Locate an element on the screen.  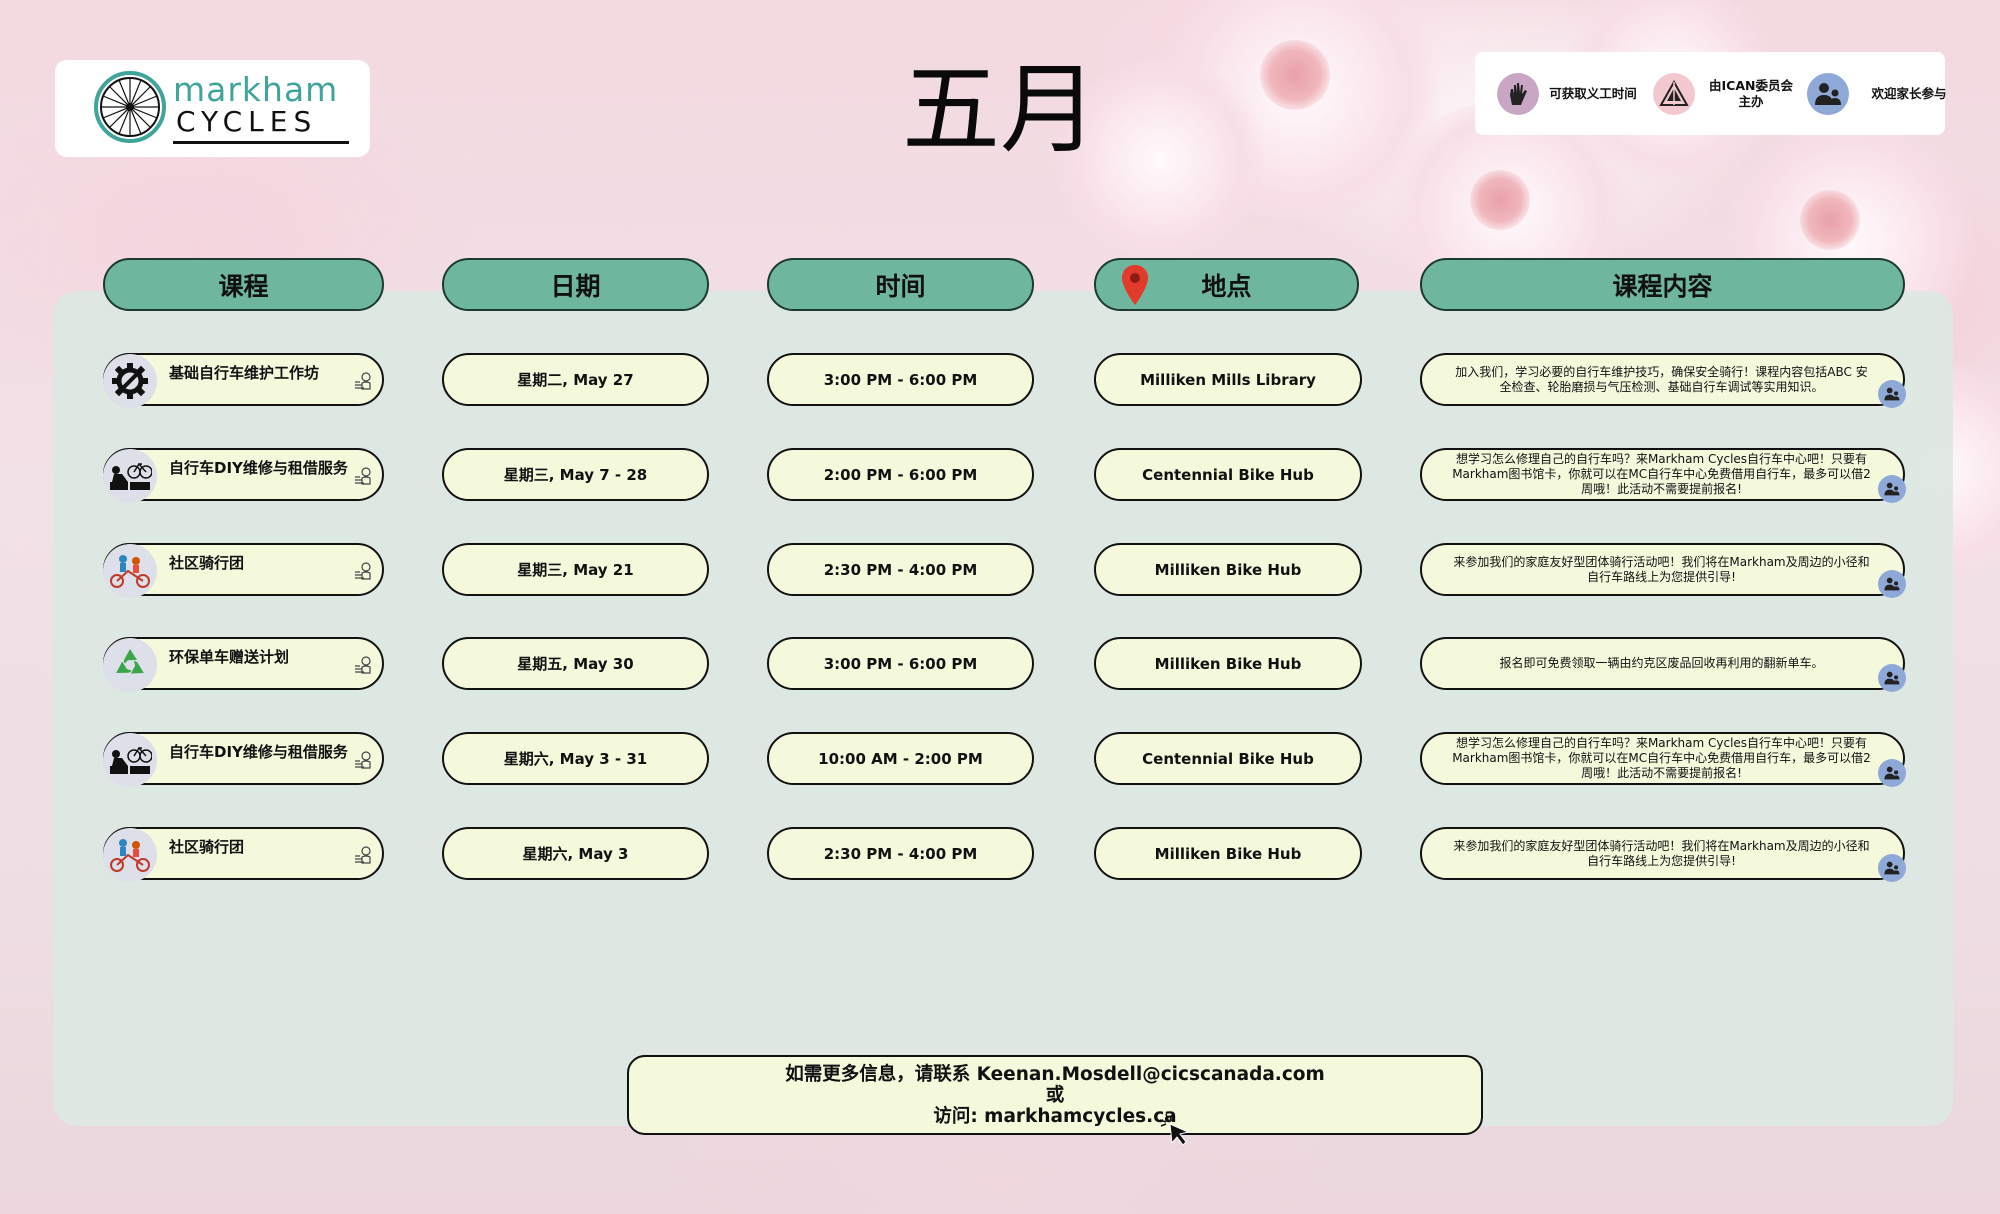
location-cell: Milliken Mills Library is located at coordinates (1228, 379).